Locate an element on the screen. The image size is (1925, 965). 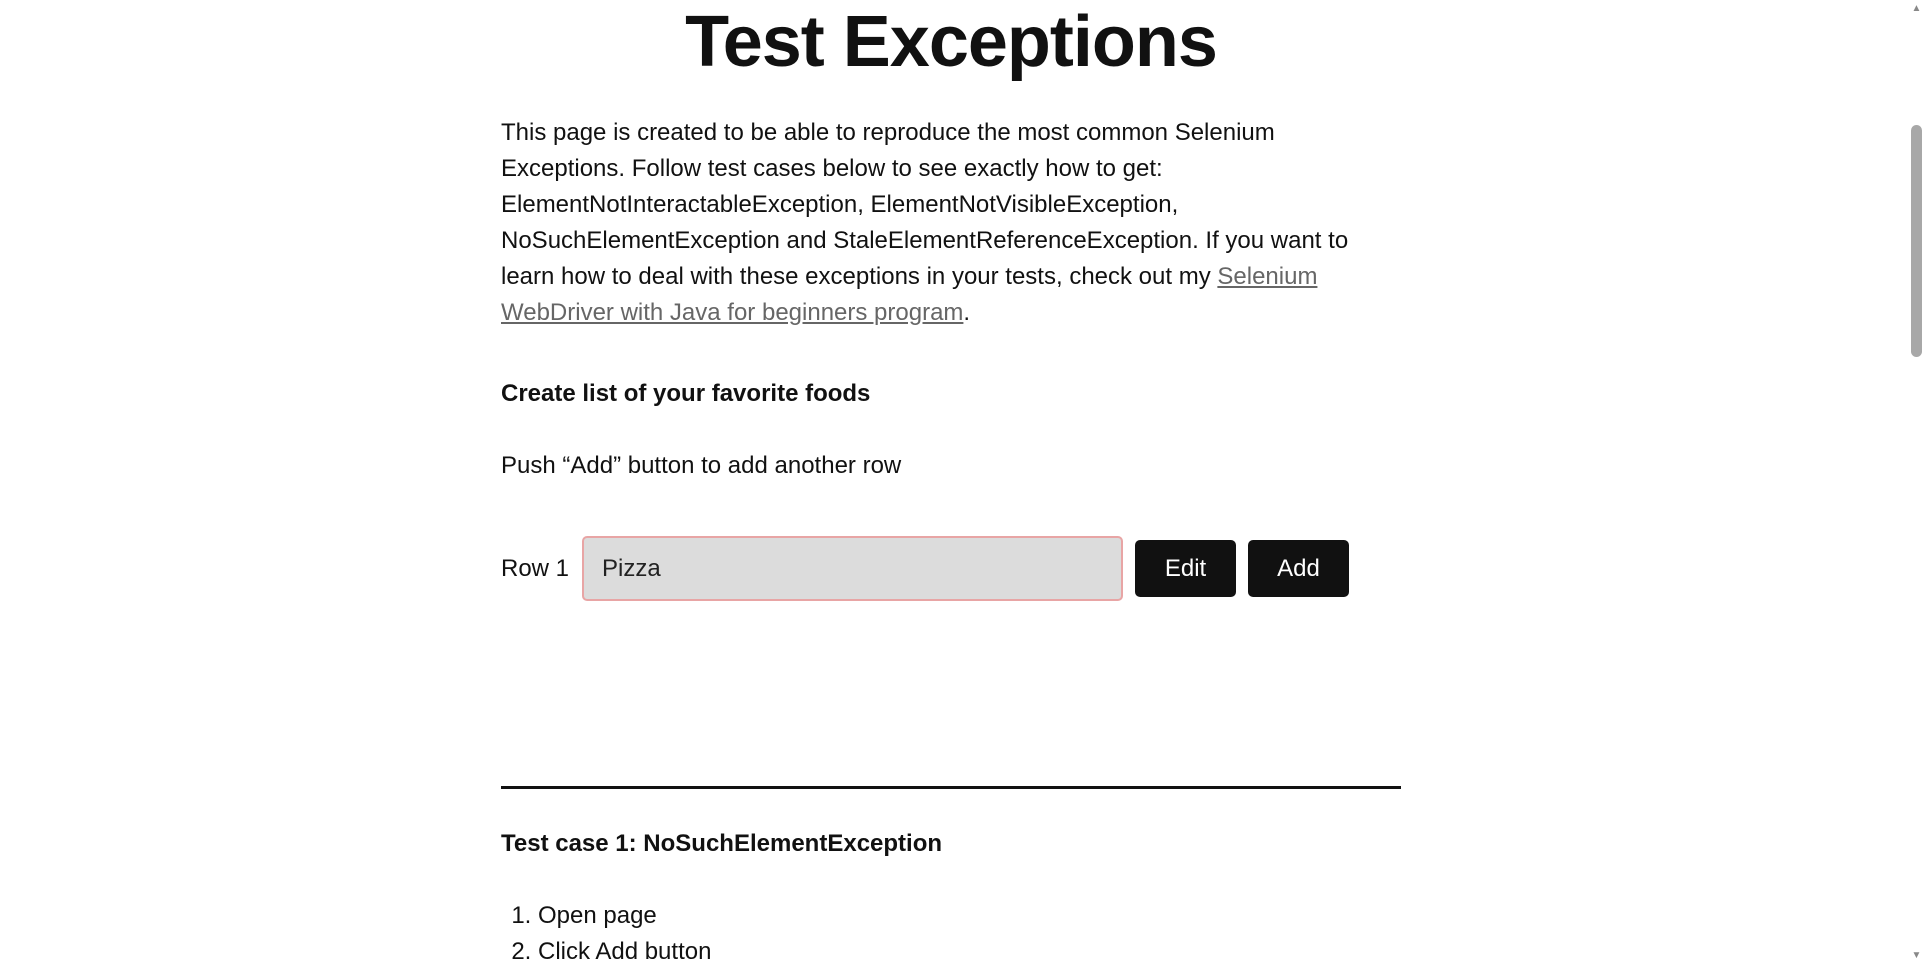
add-button: Add is located at coordinates (1299, 568).